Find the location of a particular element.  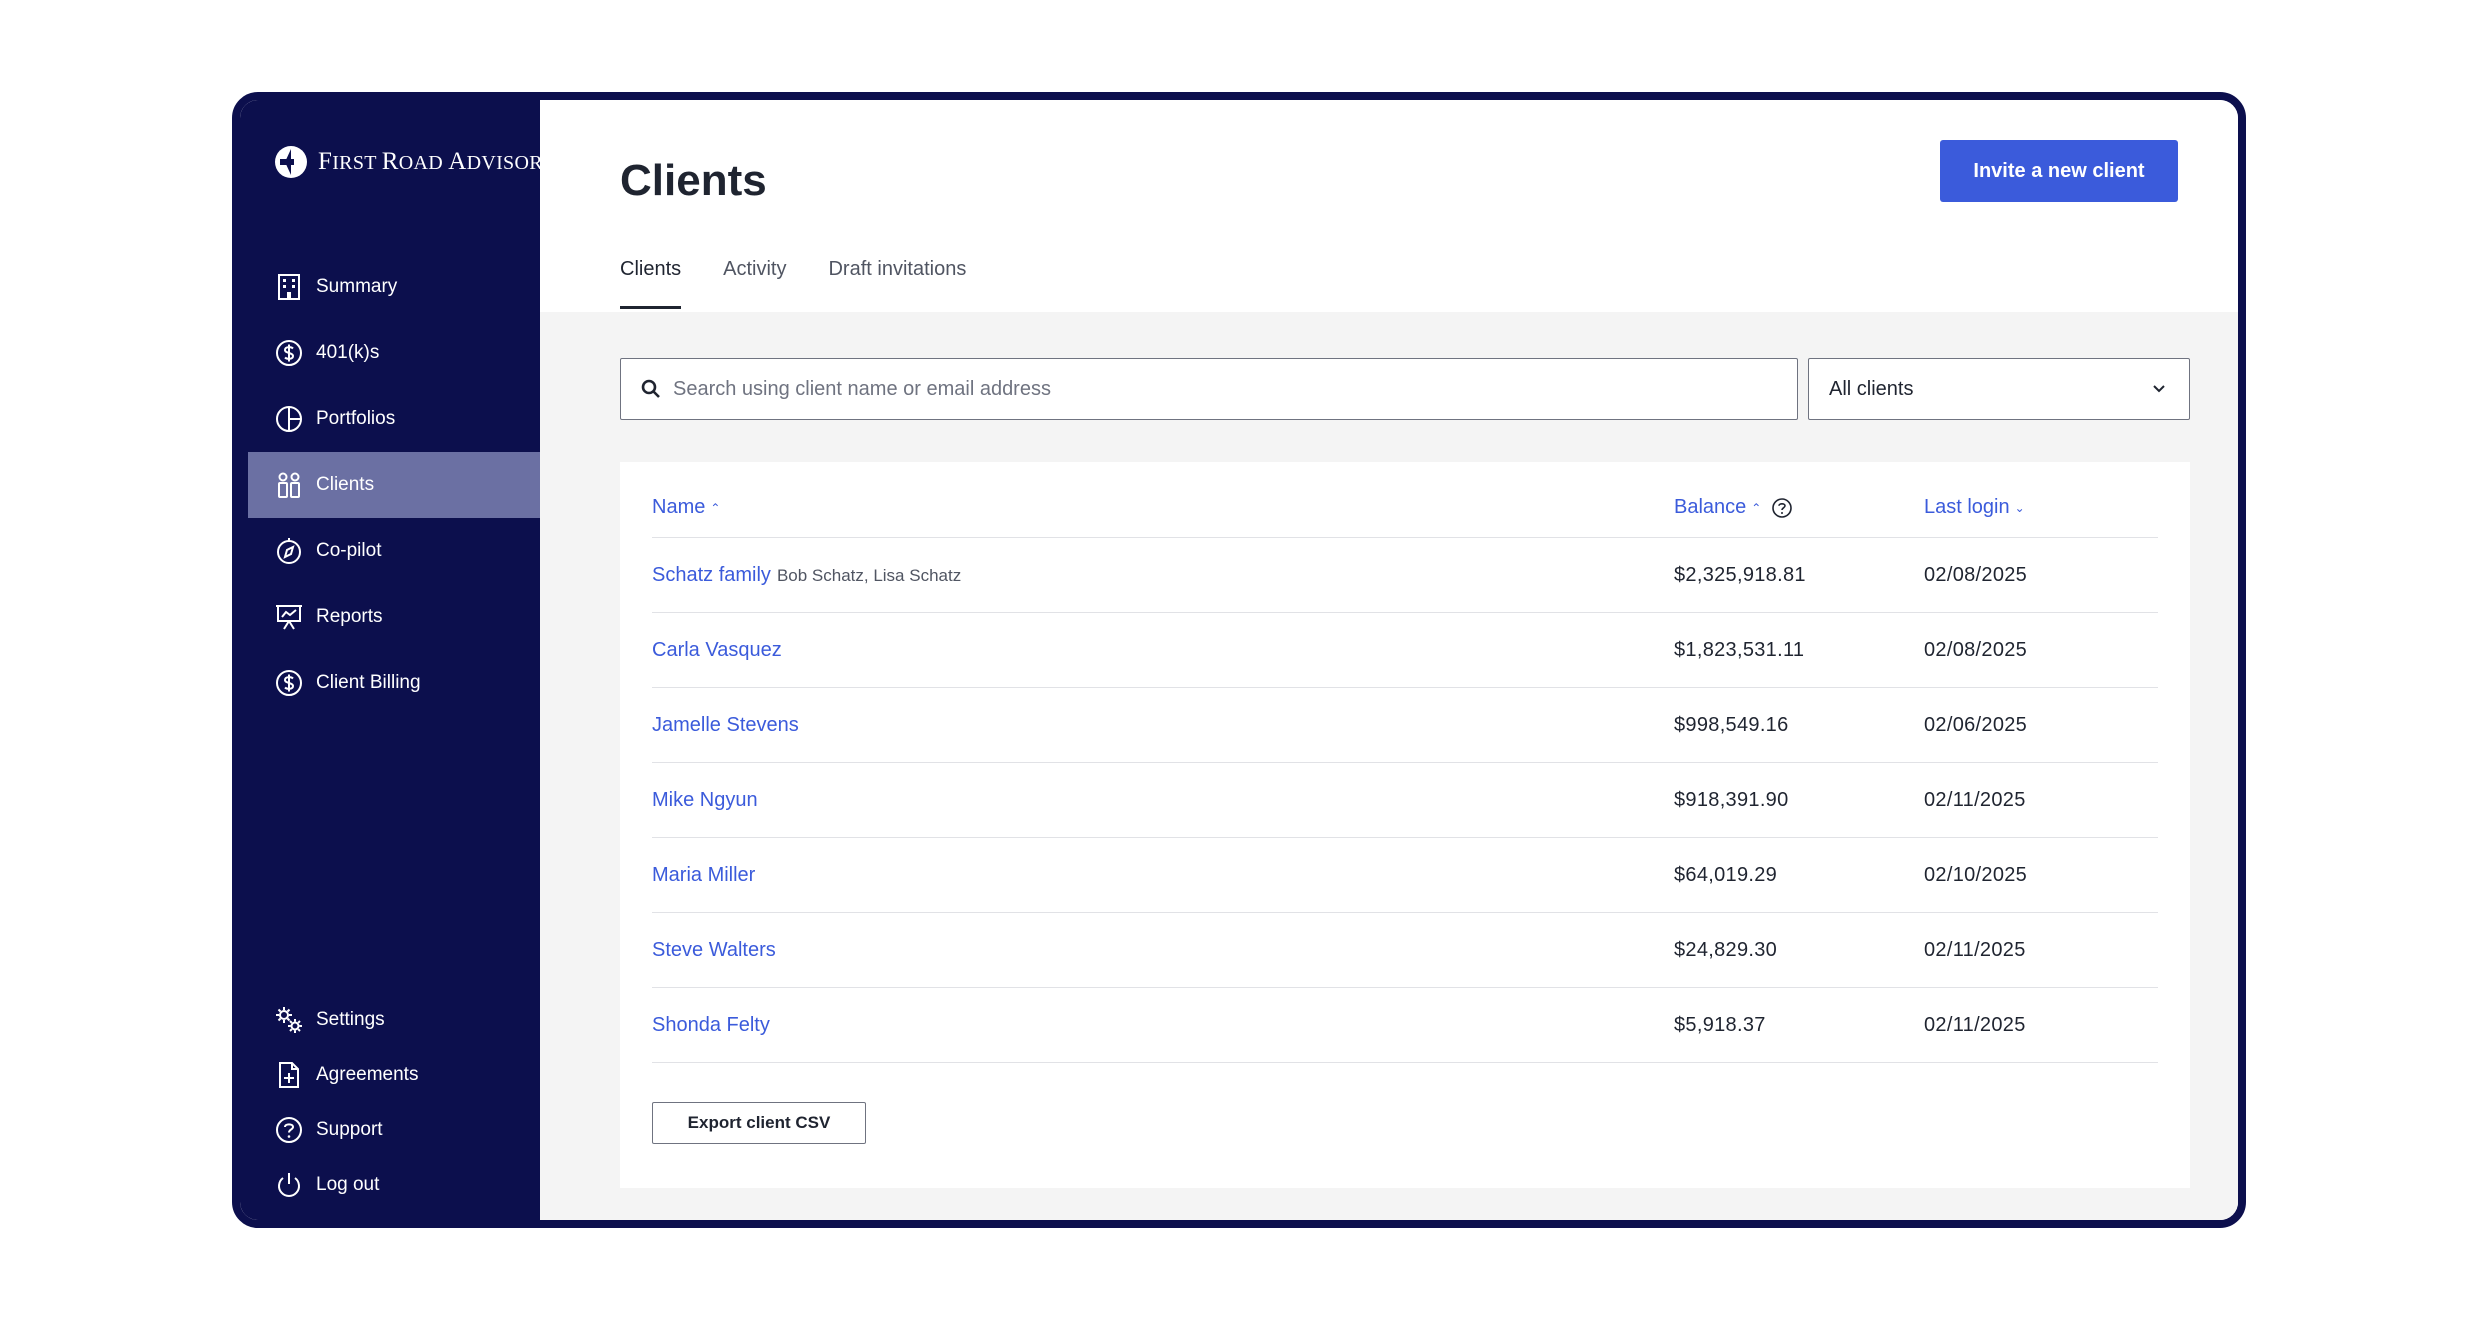

building-icon is located at coordinates (289, 287).